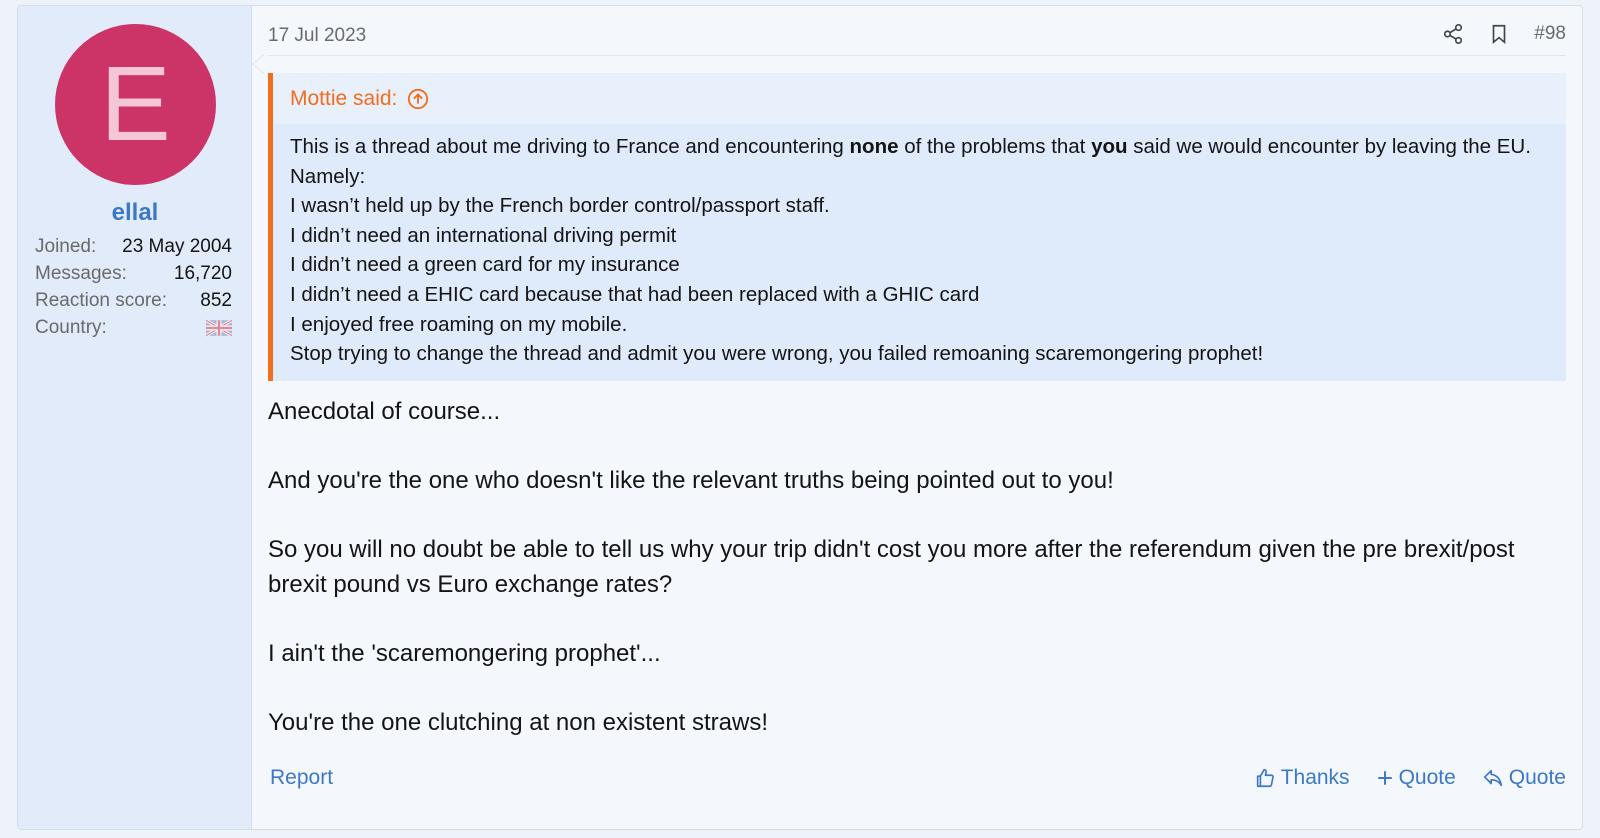 The image size is (1600, 838). I want to click on stat-country: Country:, so click(133, 330).